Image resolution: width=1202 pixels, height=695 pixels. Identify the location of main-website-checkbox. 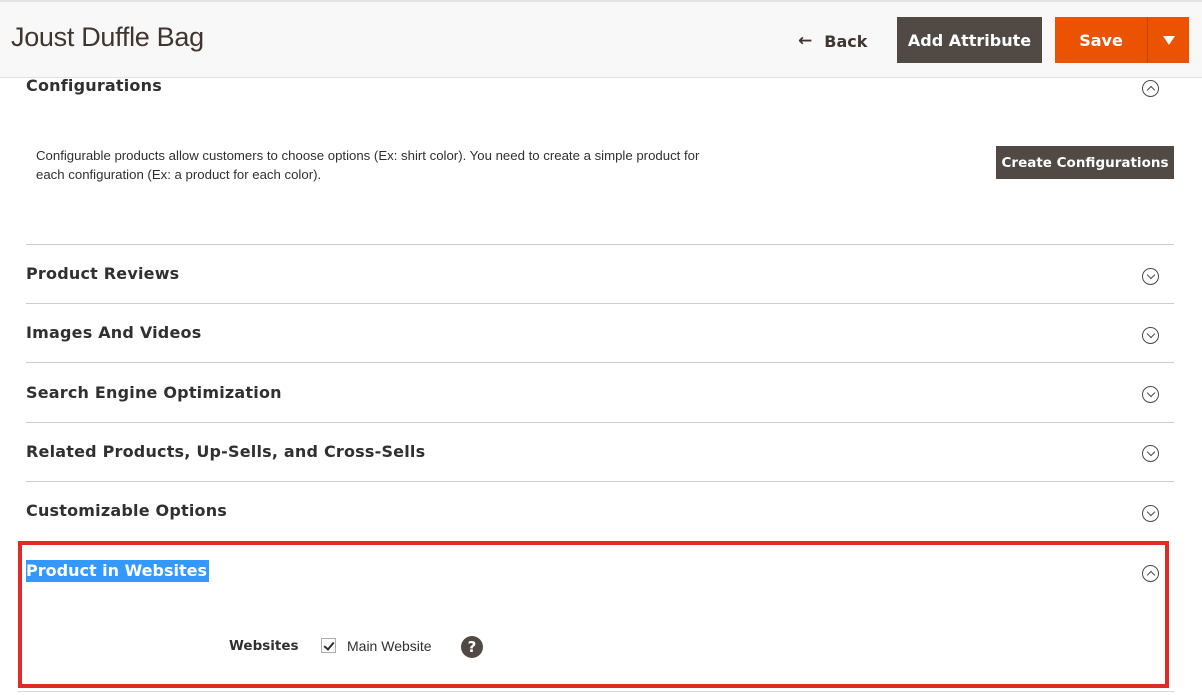
(328, 645).